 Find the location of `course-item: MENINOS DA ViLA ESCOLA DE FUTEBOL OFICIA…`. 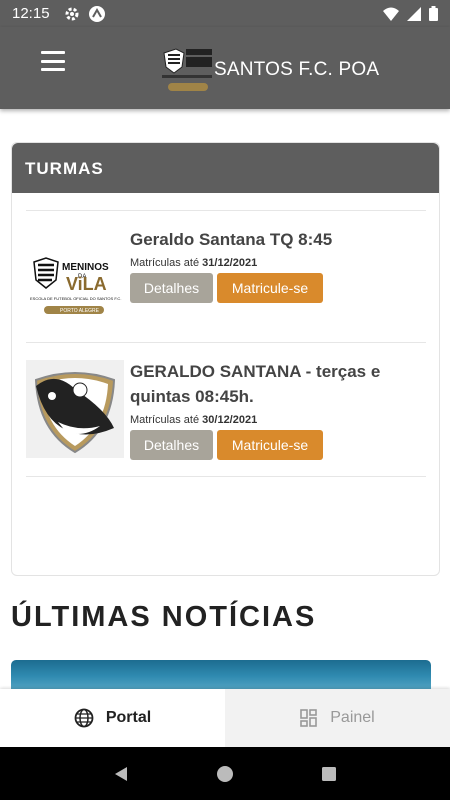

course-item: MENINOS DA ViLA ESCOLA DE FUTEBOL OFICIA… is located at coordinates (226, 276).